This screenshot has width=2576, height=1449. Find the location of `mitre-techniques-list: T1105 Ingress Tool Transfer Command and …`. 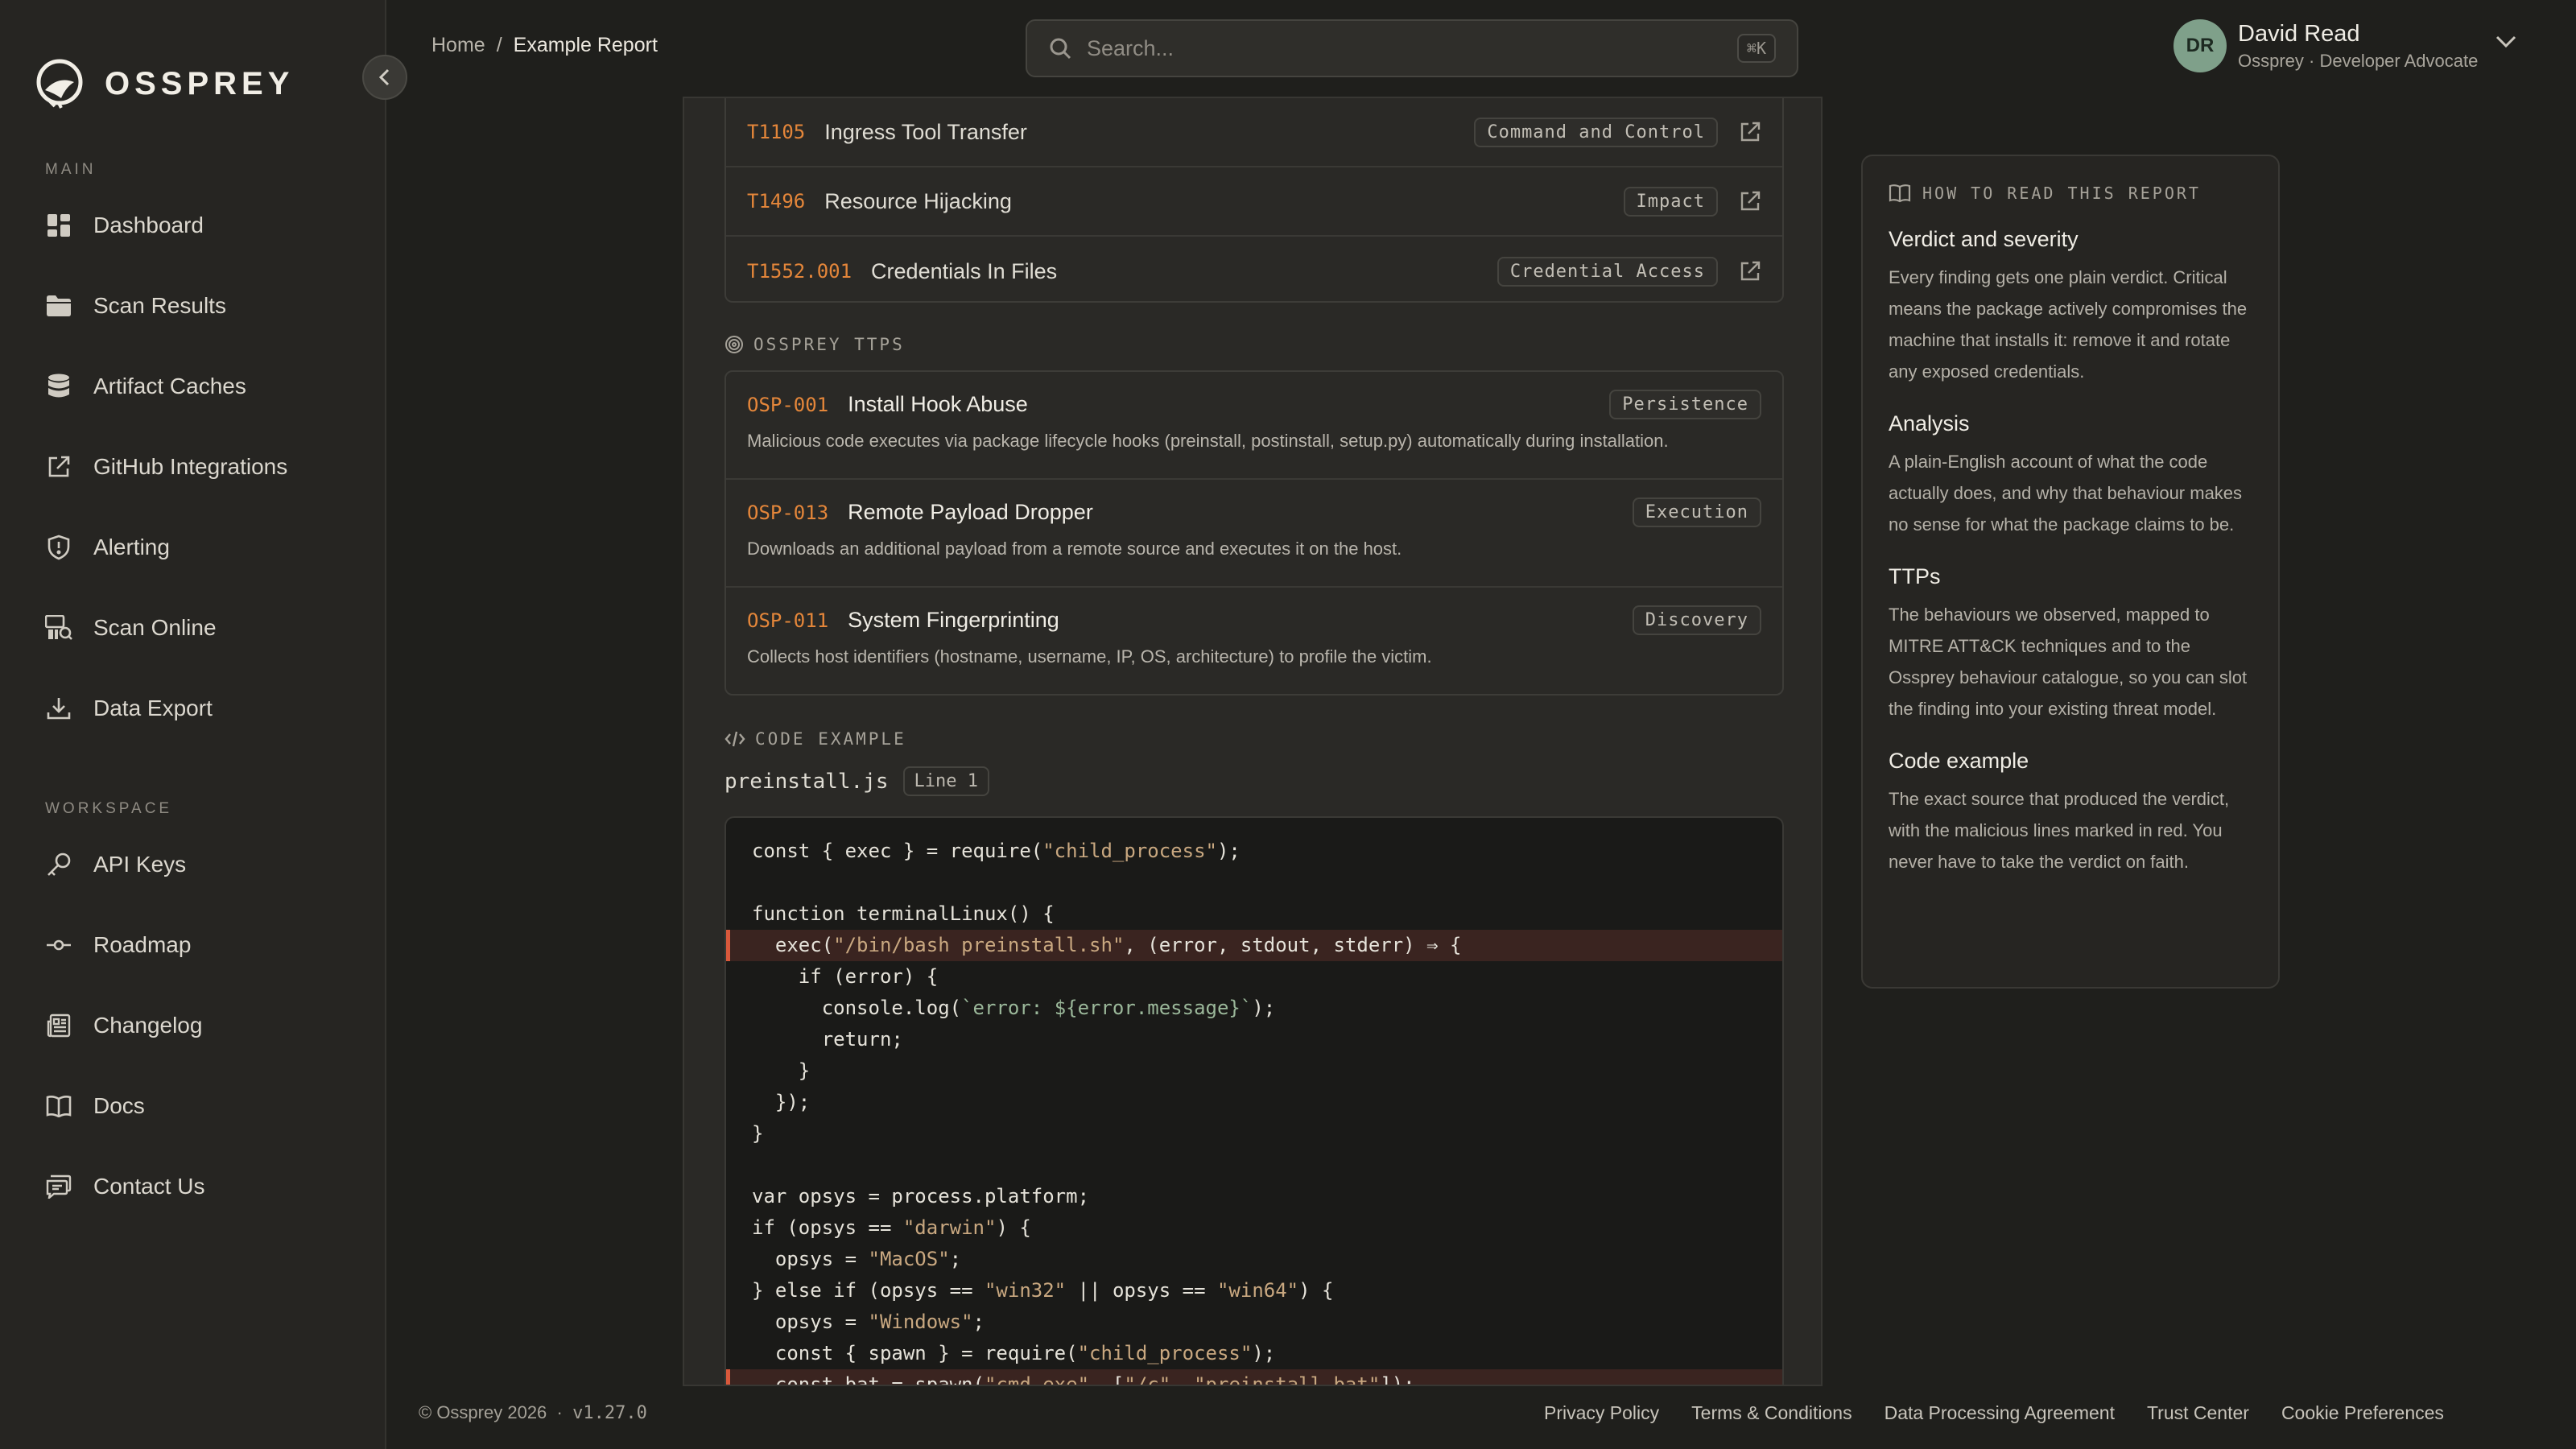

mitre-techniques-list: T1105 Ingress Tool Transfer Command and … is located at coordinates (1254, 200).